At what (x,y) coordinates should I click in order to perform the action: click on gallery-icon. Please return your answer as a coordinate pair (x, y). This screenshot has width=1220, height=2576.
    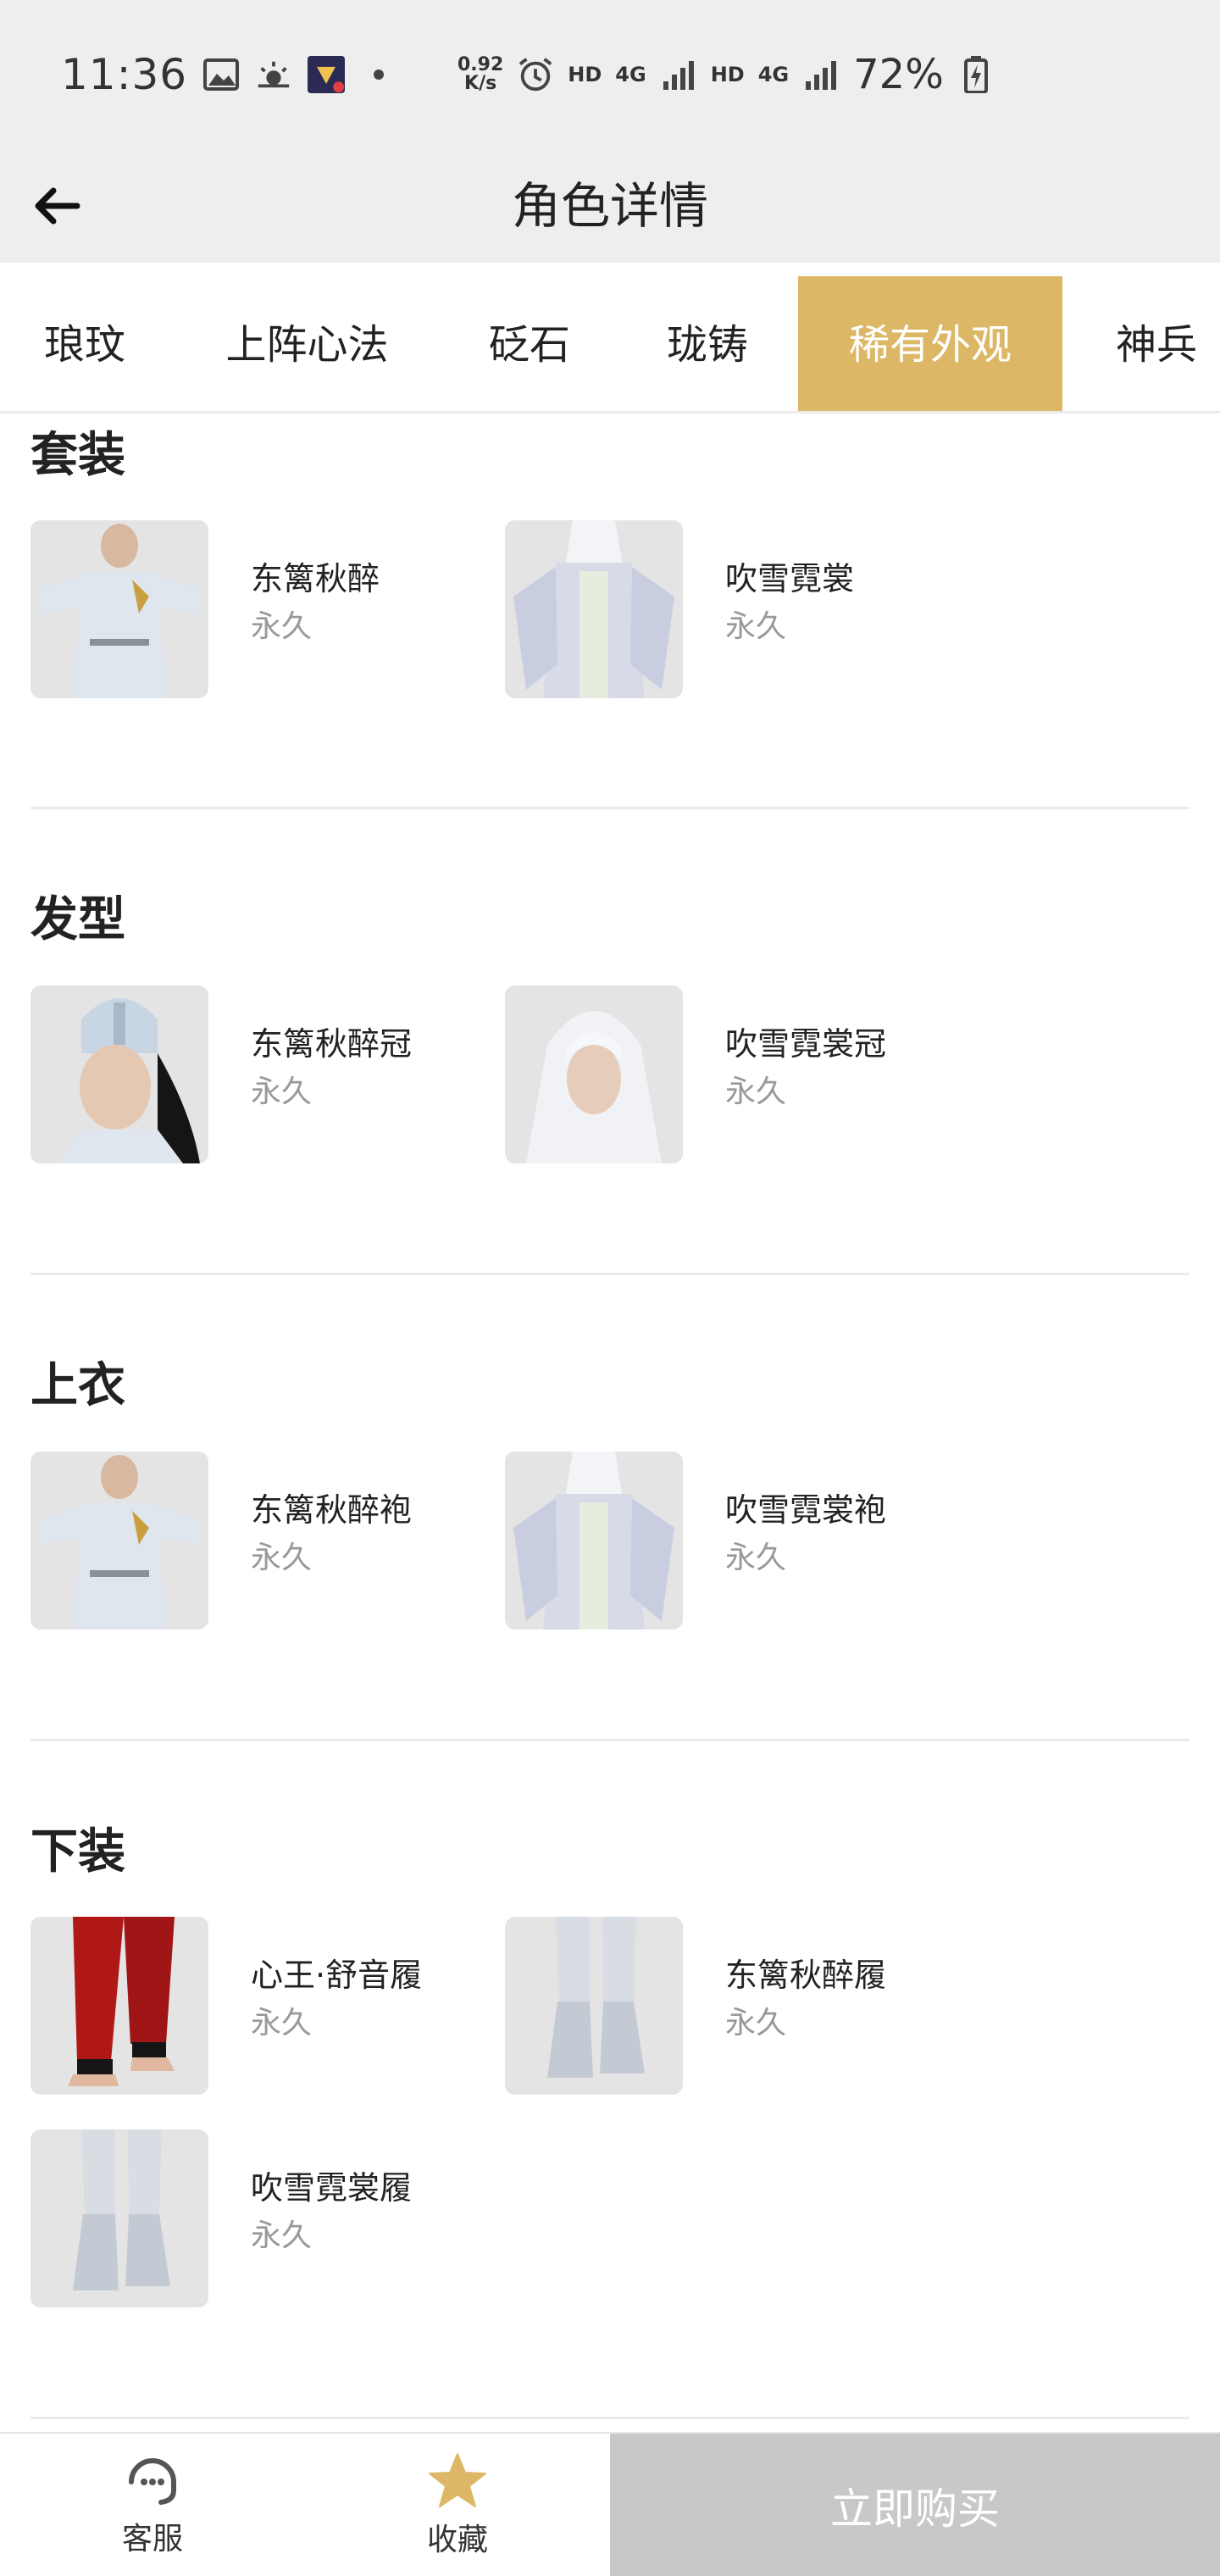
    Looking at the image, I should click on (221, 74).